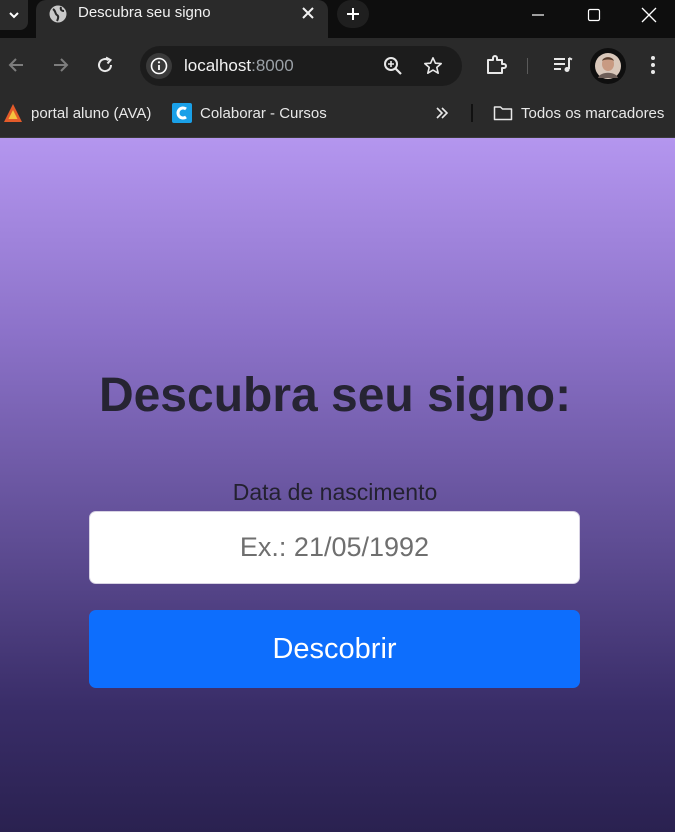  I want to click on close-icon, so click(648, 15).